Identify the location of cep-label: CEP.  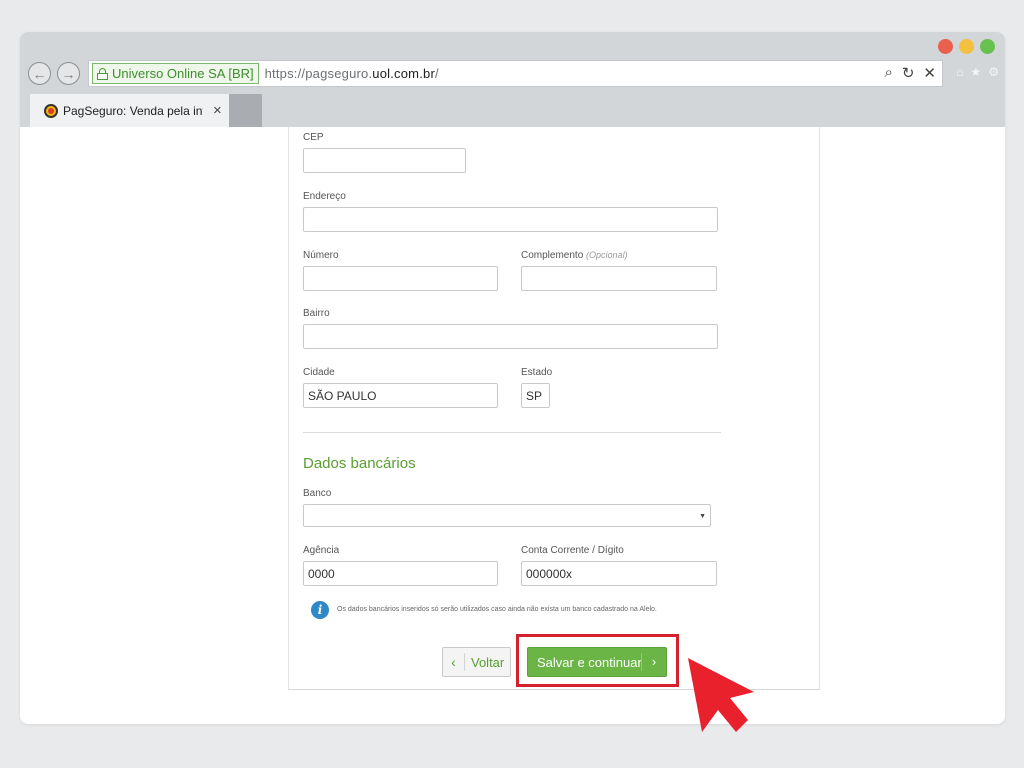
(313, 137).